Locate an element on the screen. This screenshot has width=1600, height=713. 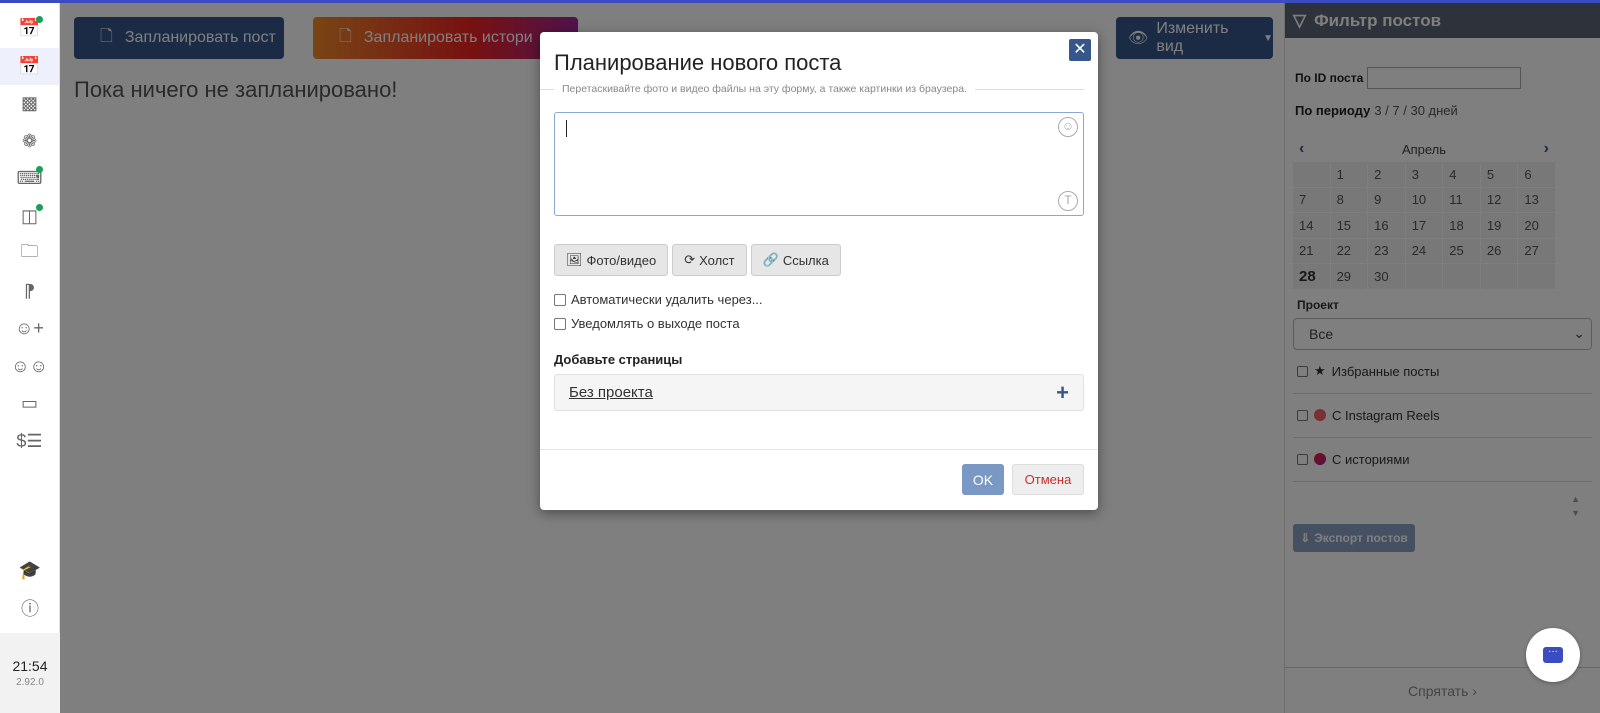
bar-chart-icon: ▩ is located at coordinates (29, 103).